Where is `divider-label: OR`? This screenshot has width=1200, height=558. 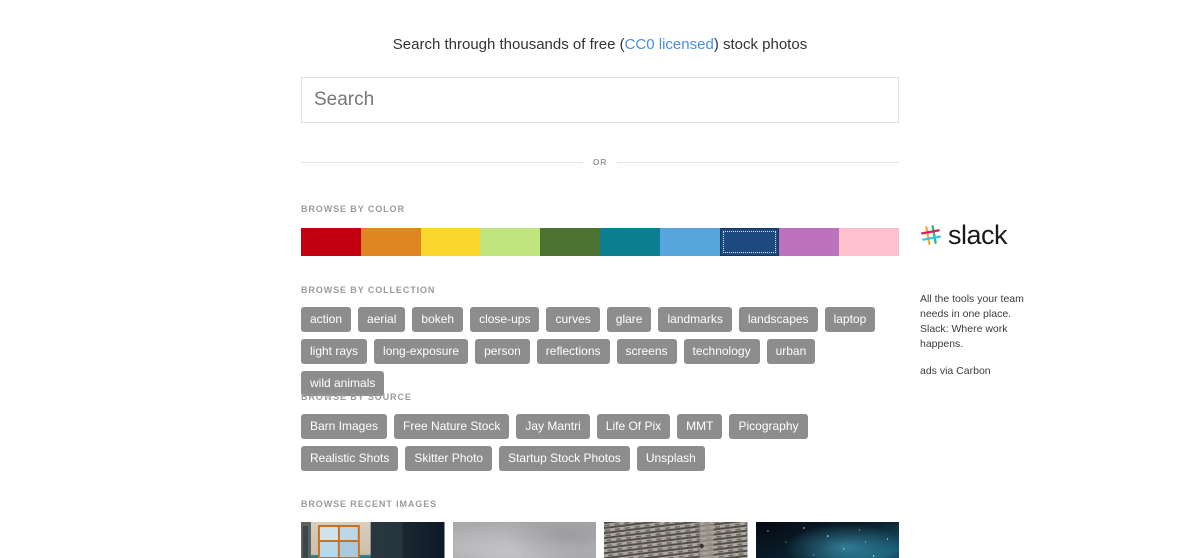 divider-label: OR is located at coordinates (600, 162).